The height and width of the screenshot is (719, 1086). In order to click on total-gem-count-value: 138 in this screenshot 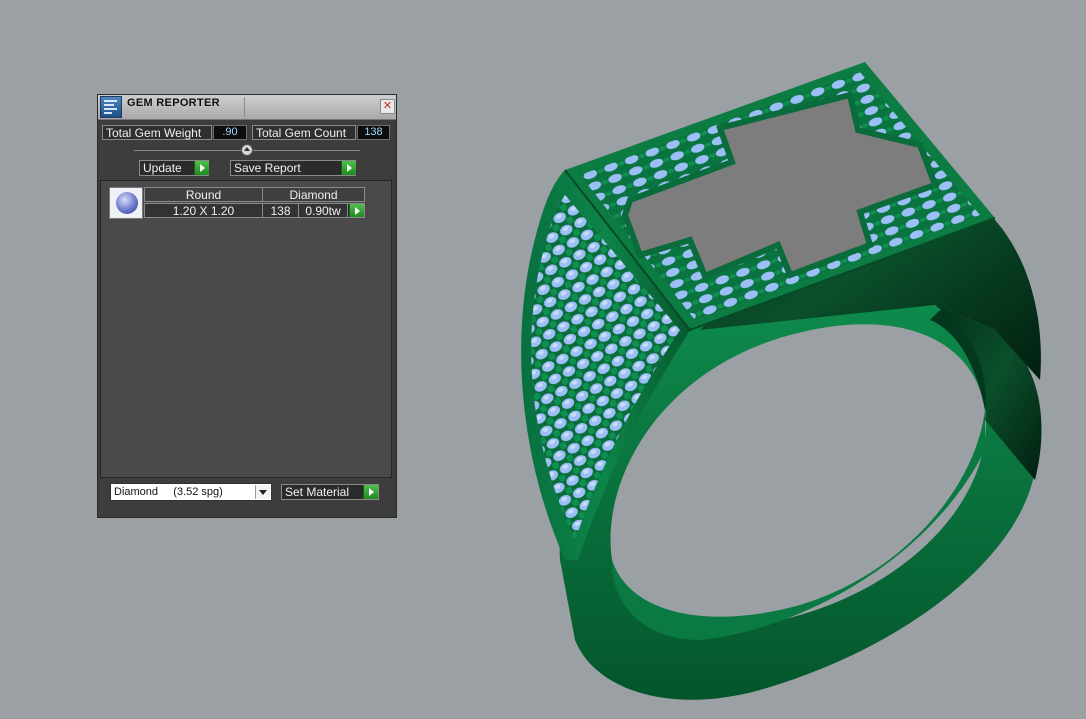, I will do `click(373, 132)`.